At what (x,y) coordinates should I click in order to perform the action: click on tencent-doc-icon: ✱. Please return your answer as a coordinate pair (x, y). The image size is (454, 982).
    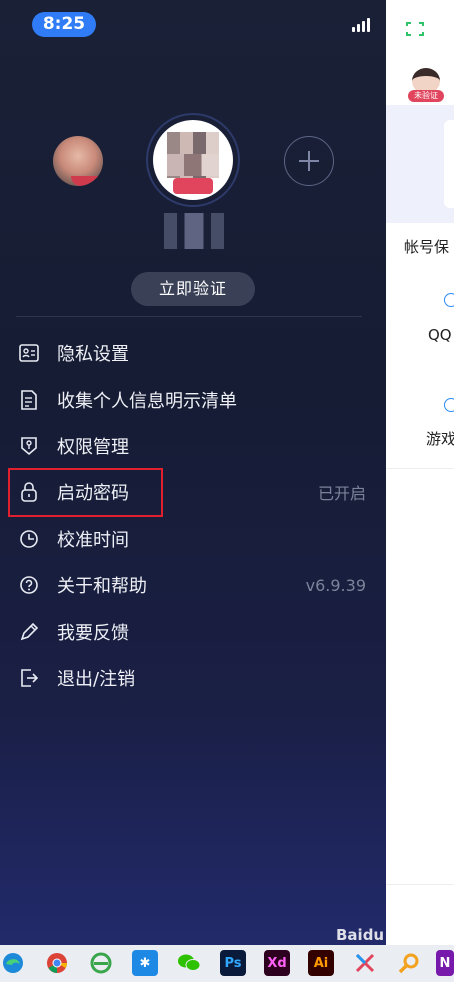
    Looking at the image, I should click on (145, 963).